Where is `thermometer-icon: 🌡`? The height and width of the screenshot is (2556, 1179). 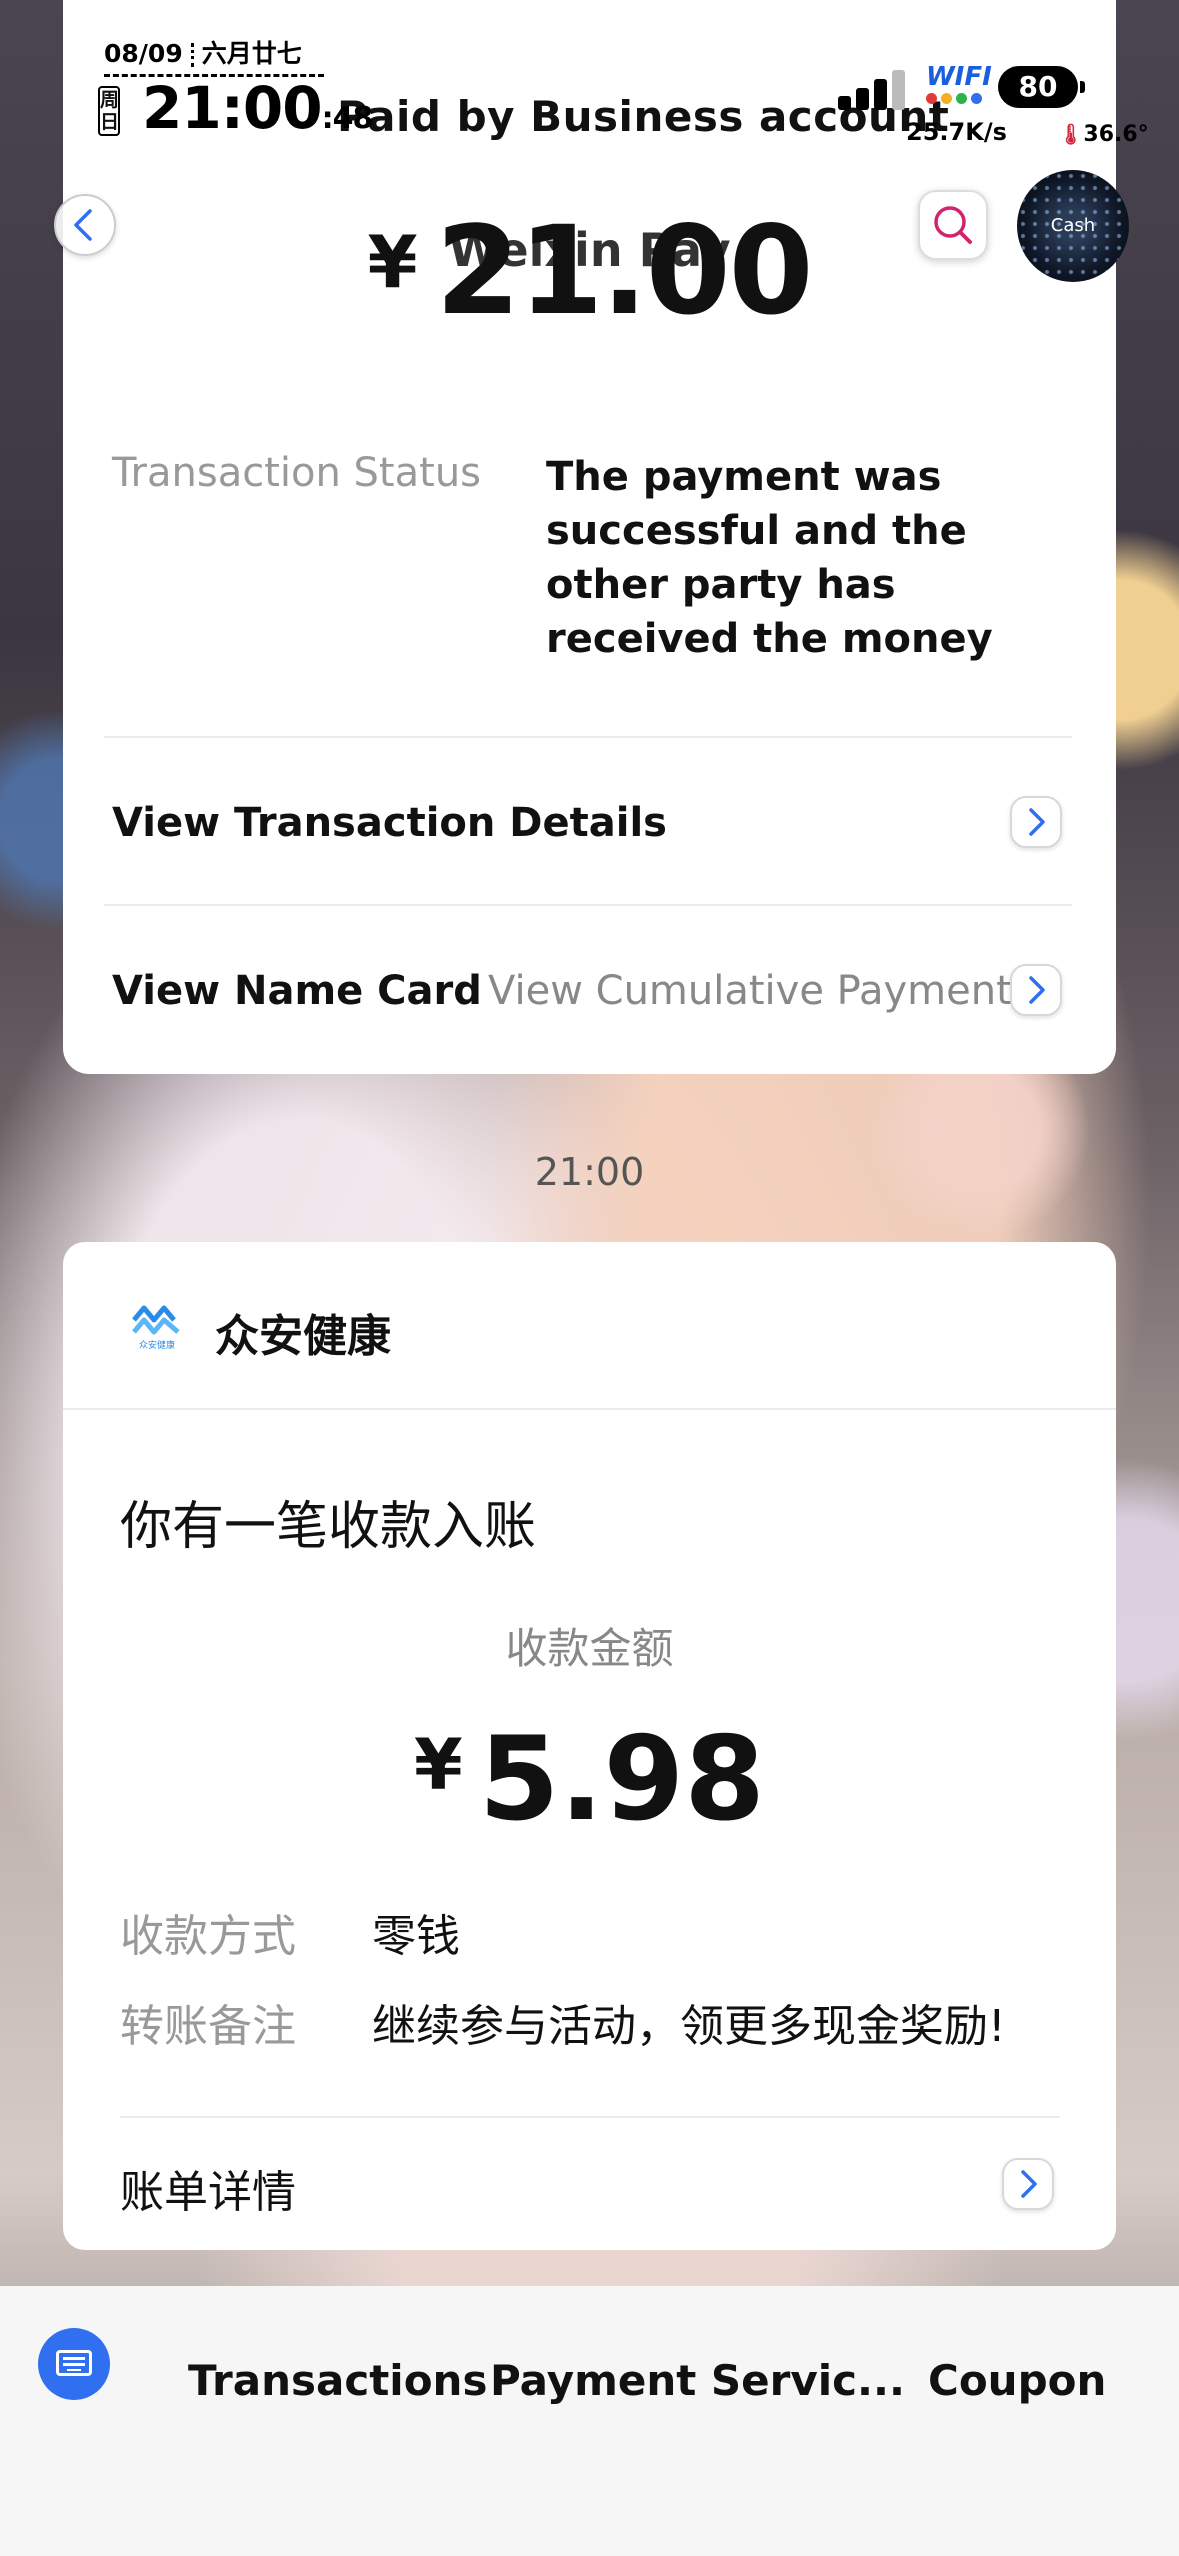
thermometer-icon: 🌡 is located at coordinates (1071, 134).